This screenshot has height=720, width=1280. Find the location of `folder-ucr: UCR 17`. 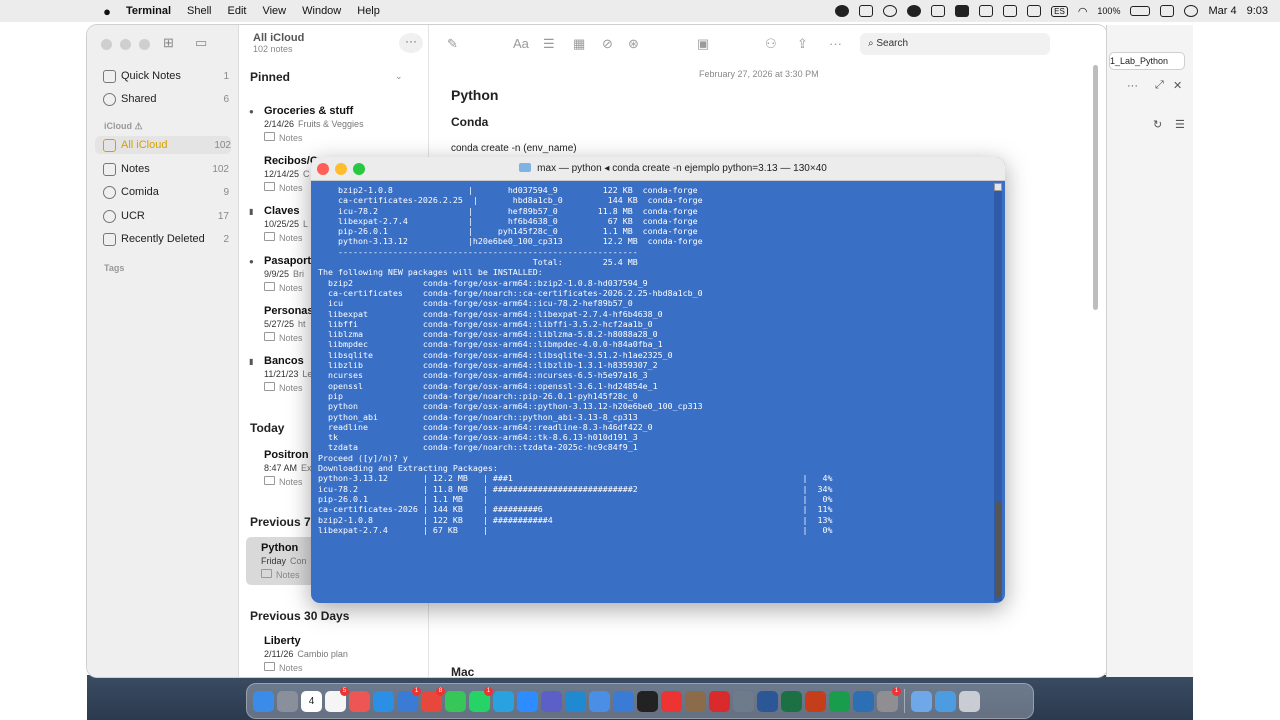

folder-ucr: UCR 17 is located at coordinates (166, 216).